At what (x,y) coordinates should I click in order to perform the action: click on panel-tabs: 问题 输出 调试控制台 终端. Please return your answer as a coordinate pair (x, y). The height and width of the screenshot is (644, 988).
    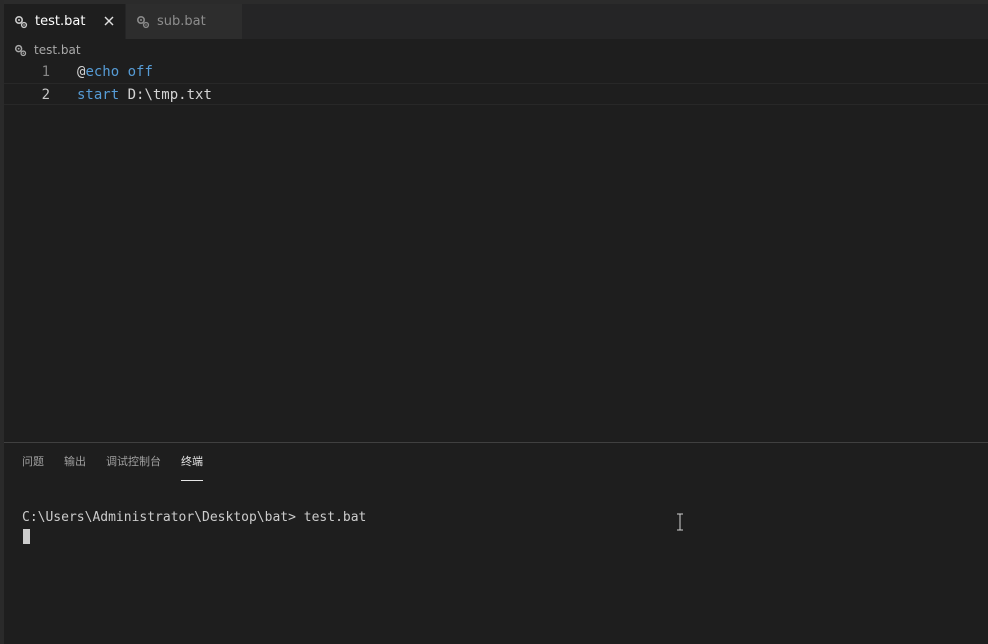
    Looking at the image, I should click on (122, 467).